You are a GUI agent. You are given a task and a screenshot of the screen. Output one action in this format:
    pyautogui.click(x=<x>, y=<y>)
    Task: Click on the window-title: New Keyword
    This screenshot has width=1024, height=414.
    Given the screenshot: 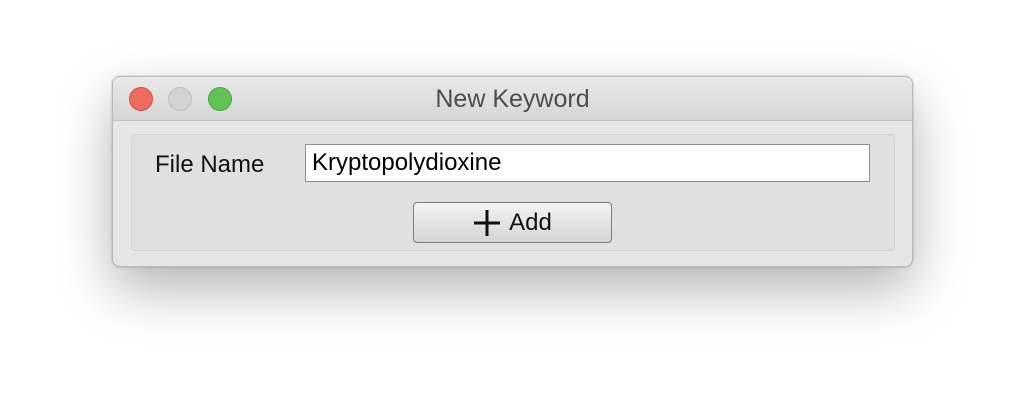 What is the action you would take?
    pyautogui.click(x=512, y=99)
    